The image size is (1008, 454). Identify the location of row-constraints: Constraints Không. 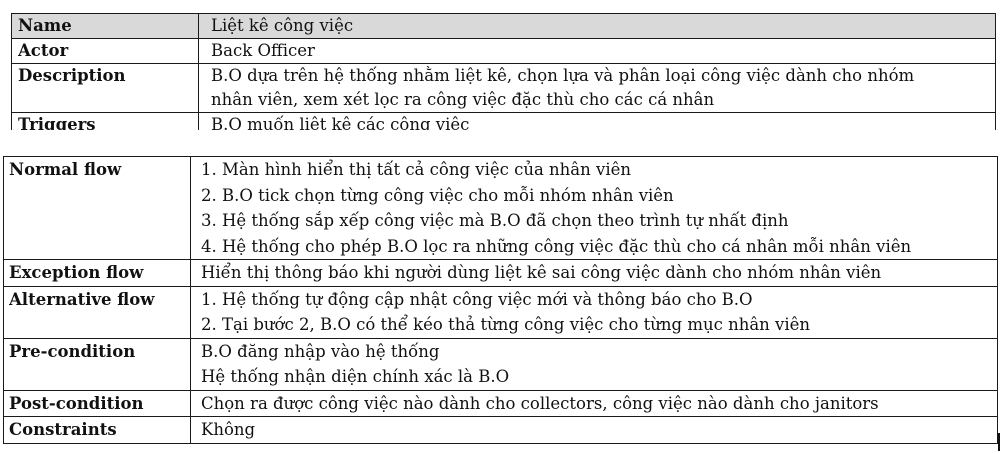
(500, 430).